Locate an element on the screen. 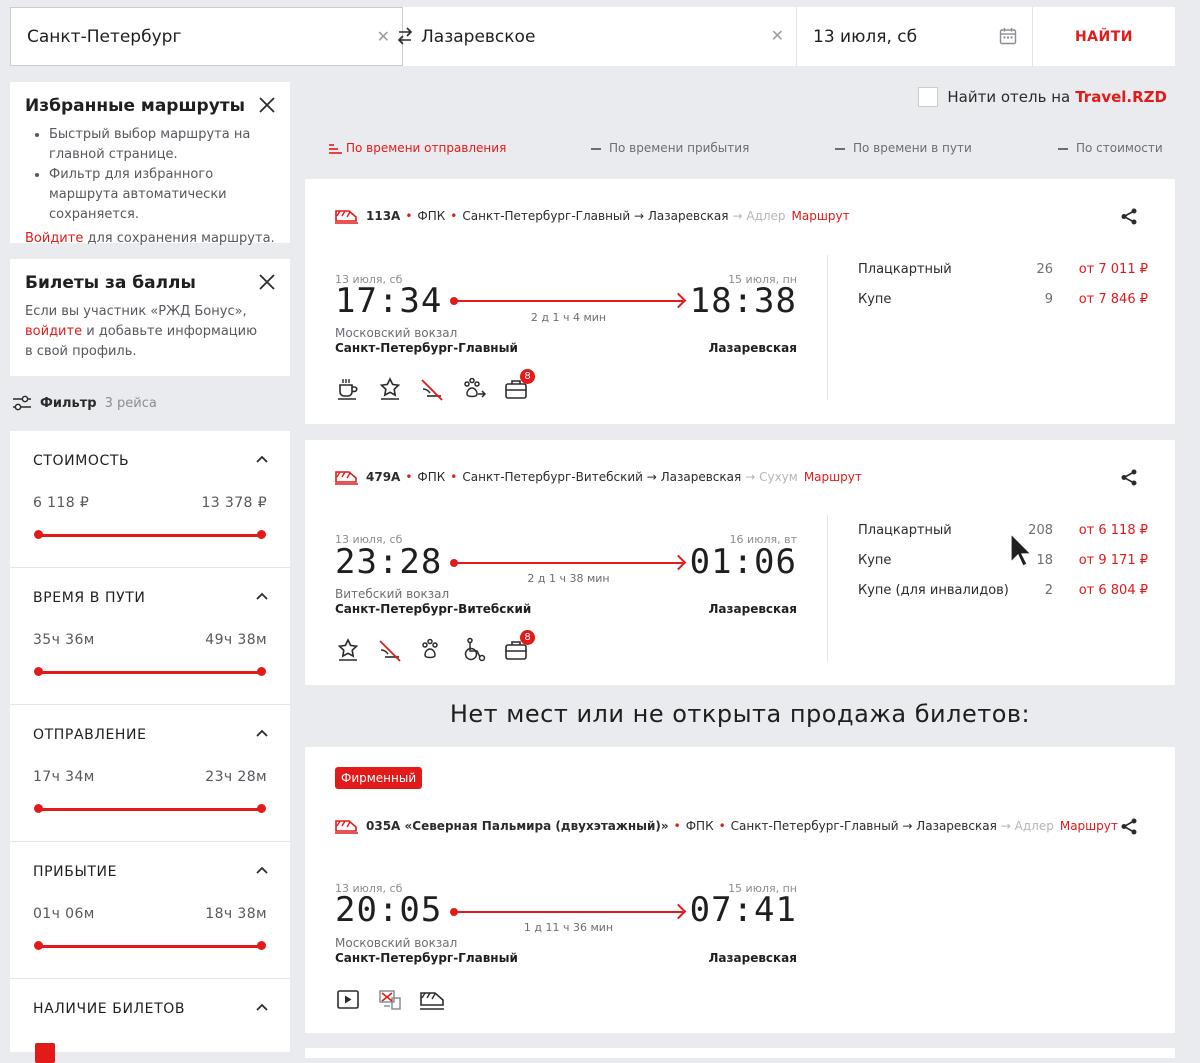  clear-to-icon: ✕ is located at coordinates (777, 35).